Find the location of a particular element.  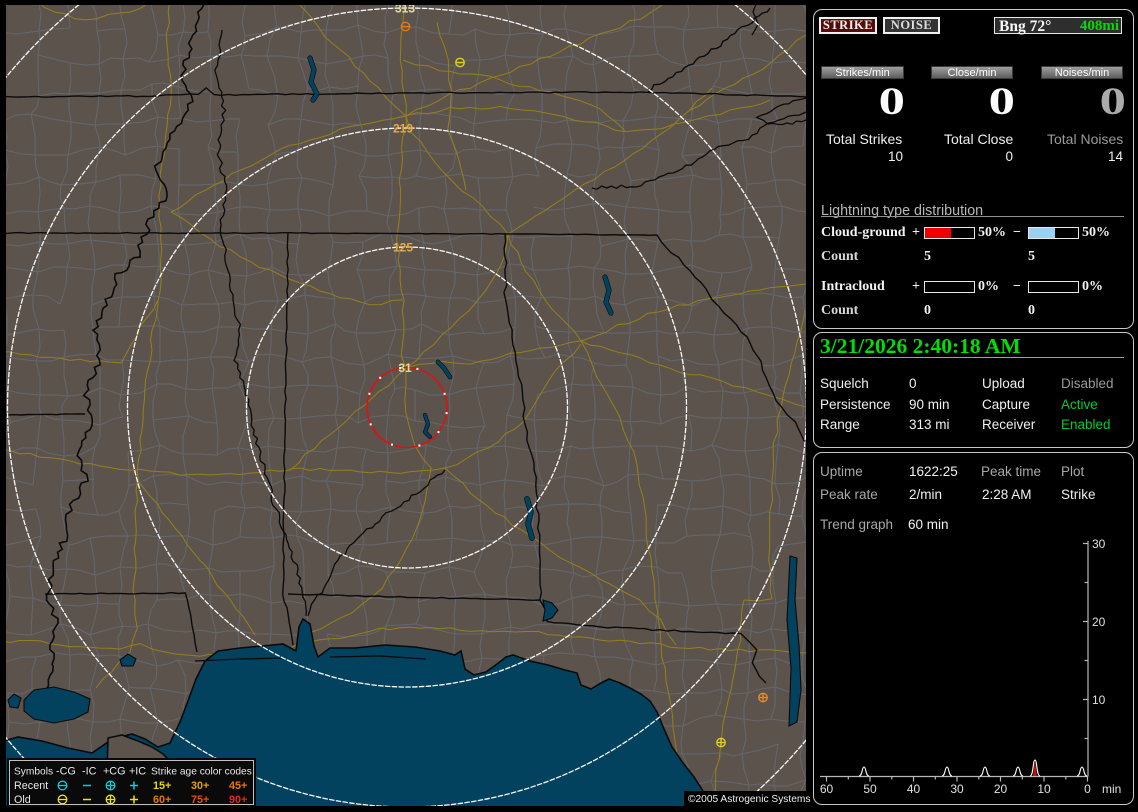

svg-text: 31 is located at coordinates (405, 368).